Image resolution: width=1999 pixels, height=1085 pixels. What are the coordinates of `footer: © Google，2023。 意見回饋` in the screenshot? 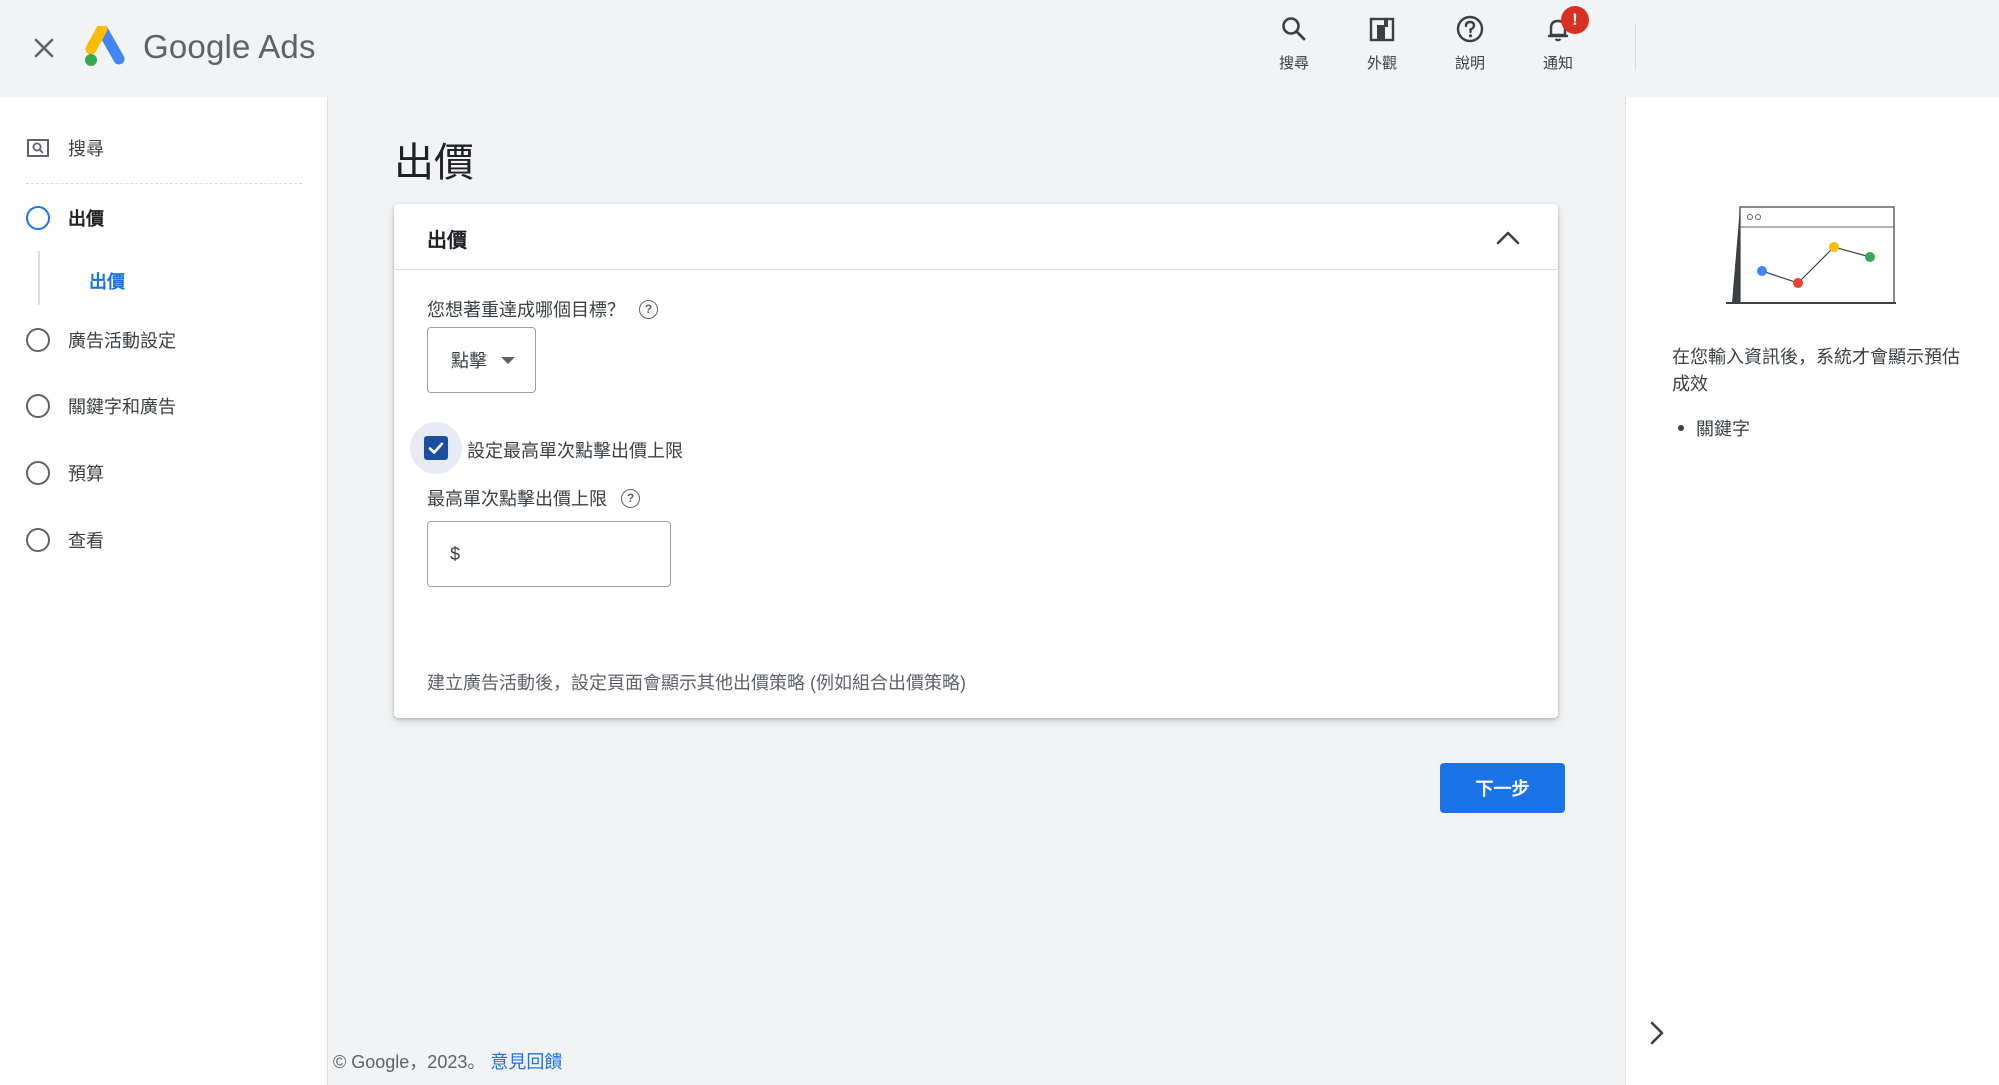 It's located at (447, 1061).